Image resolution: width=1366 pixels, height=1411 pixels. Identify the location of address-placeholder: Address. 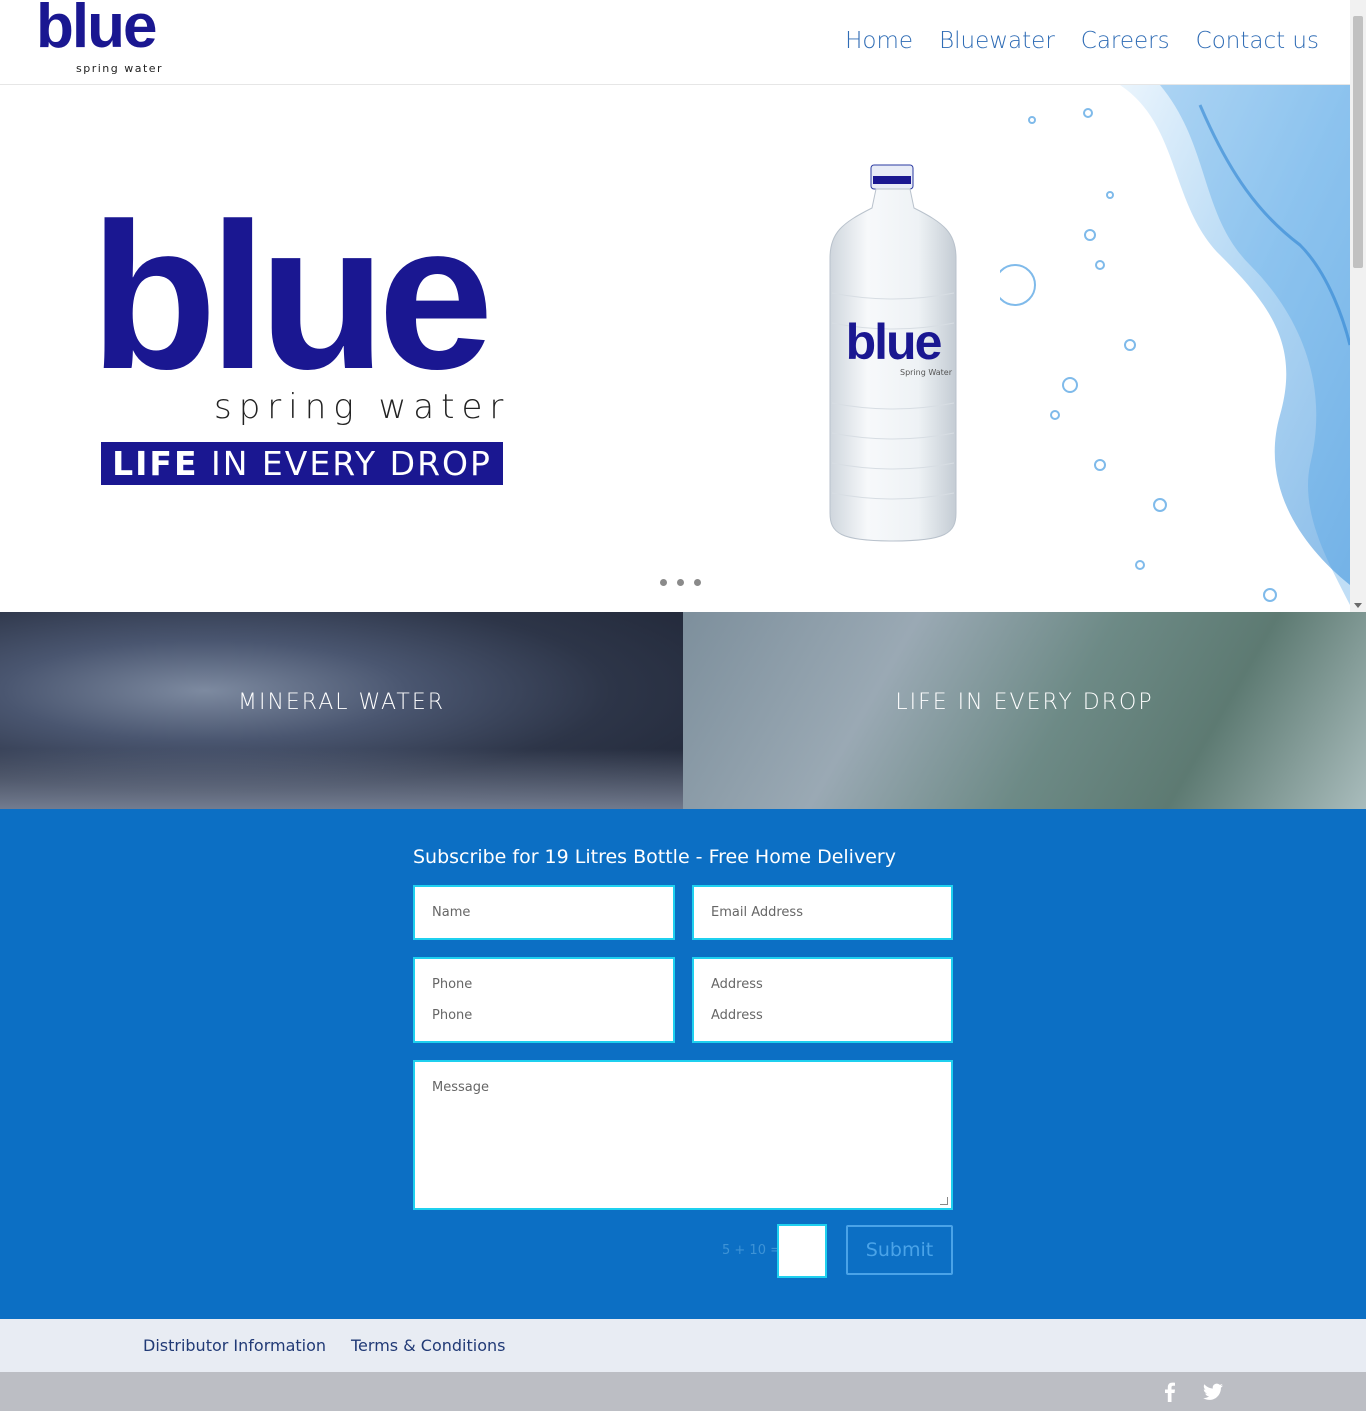
(737, 1015).